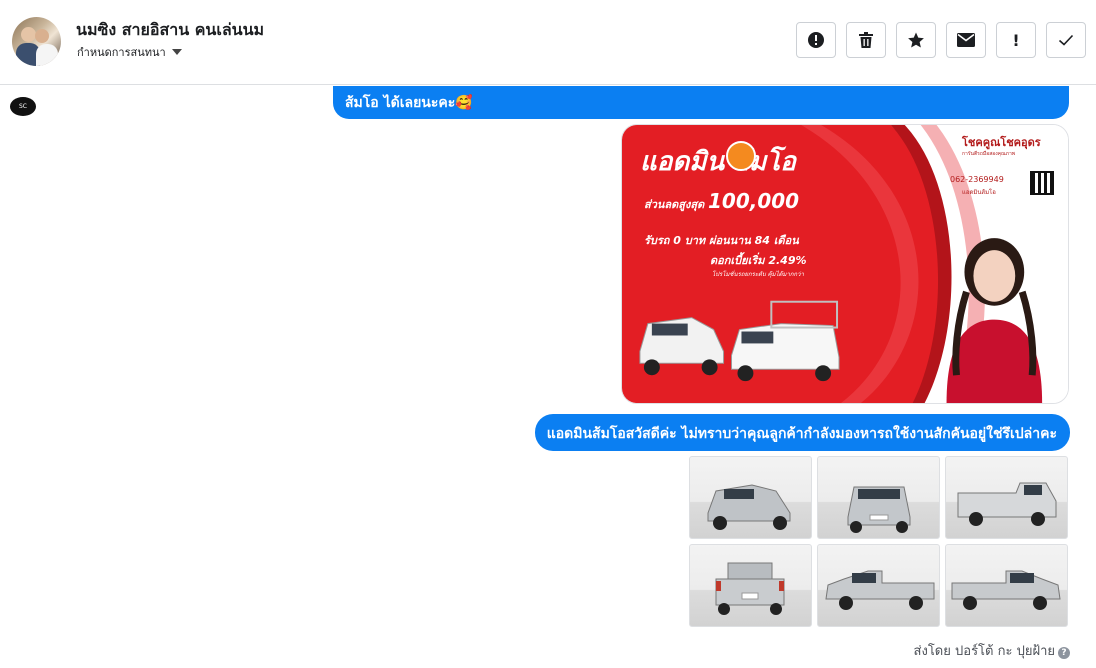  I want to click on promo-down-payment: รับรถ 0 บาท ผ่อนนาน 84 เดือน, so click(721, 240).